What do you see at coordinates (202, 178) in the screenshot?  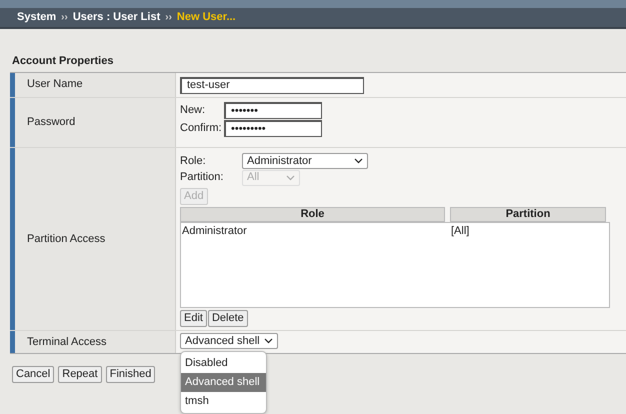 I see `field-label: Partition:` at bounding box center [202, 178].